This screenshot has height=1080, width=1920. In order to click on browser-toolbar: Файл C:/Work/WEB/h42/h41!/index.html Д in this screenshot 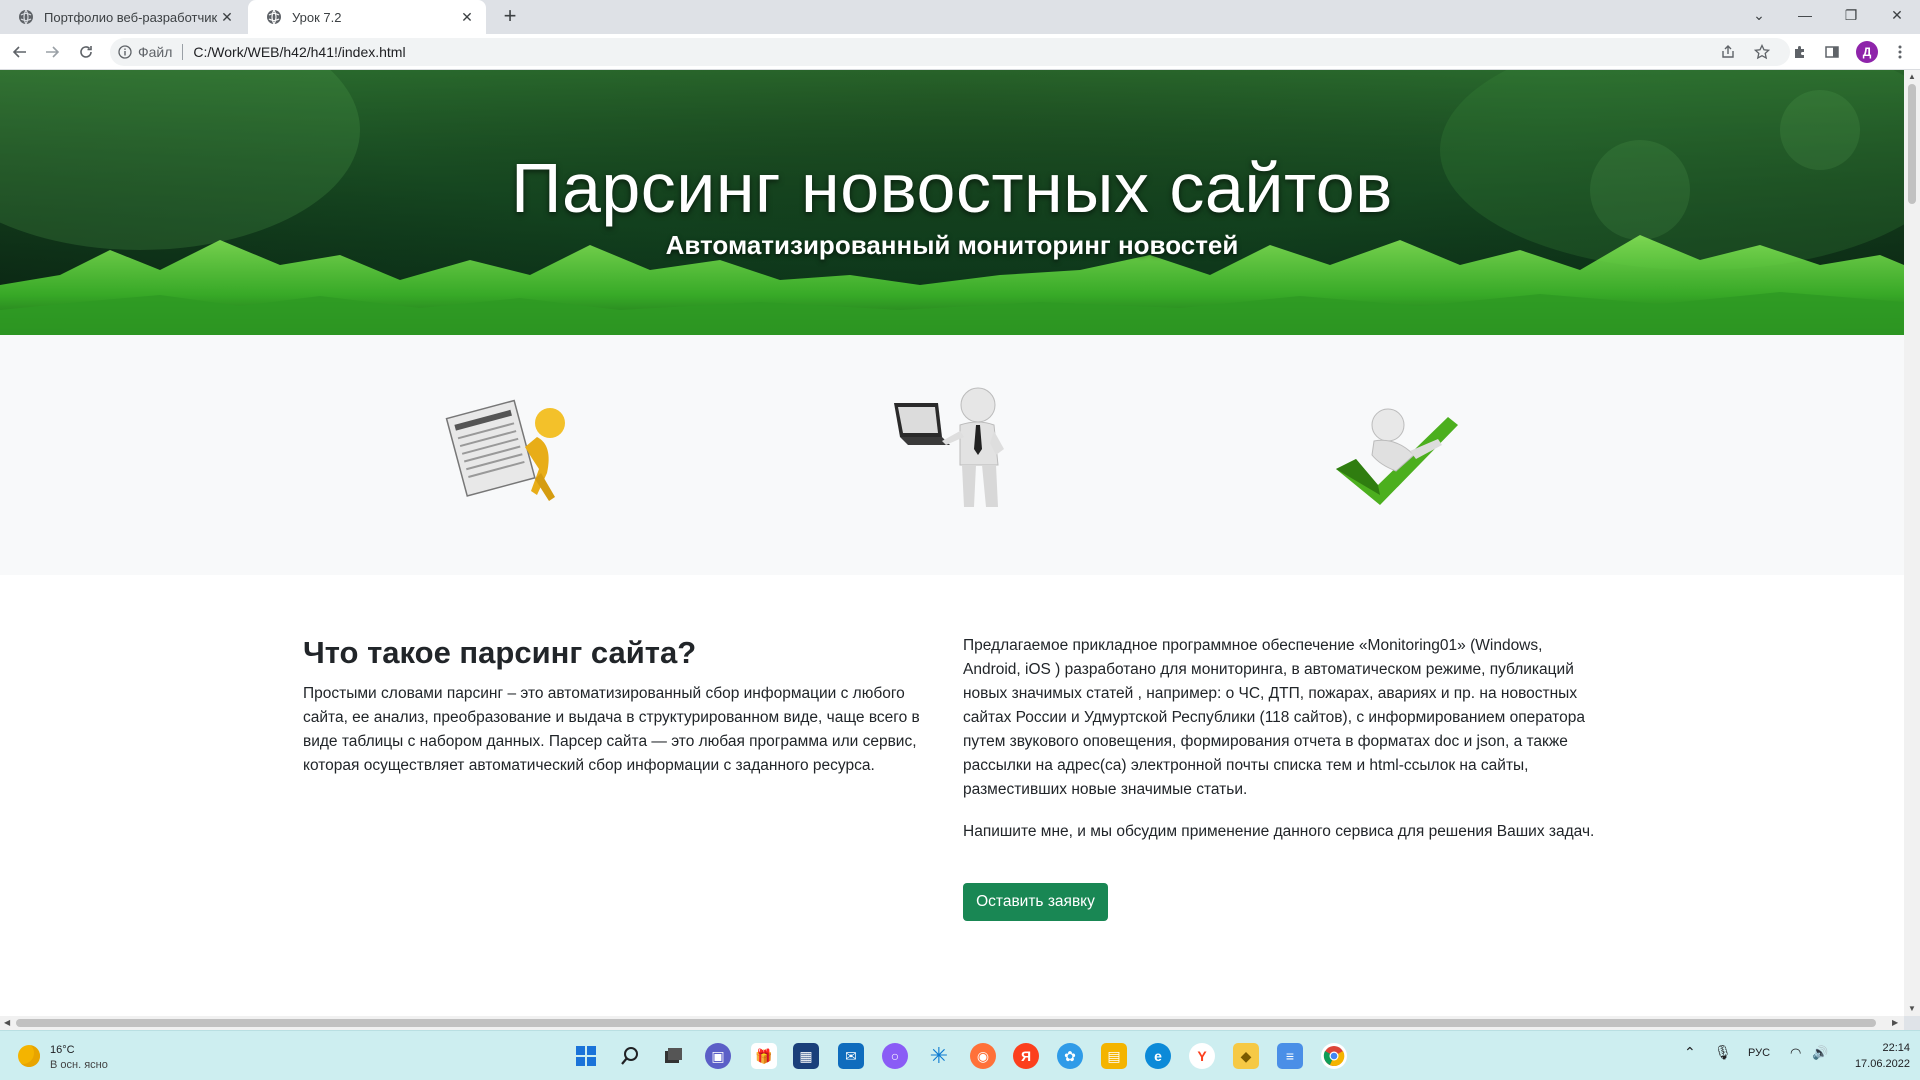, I will do `click(960, 52)`.